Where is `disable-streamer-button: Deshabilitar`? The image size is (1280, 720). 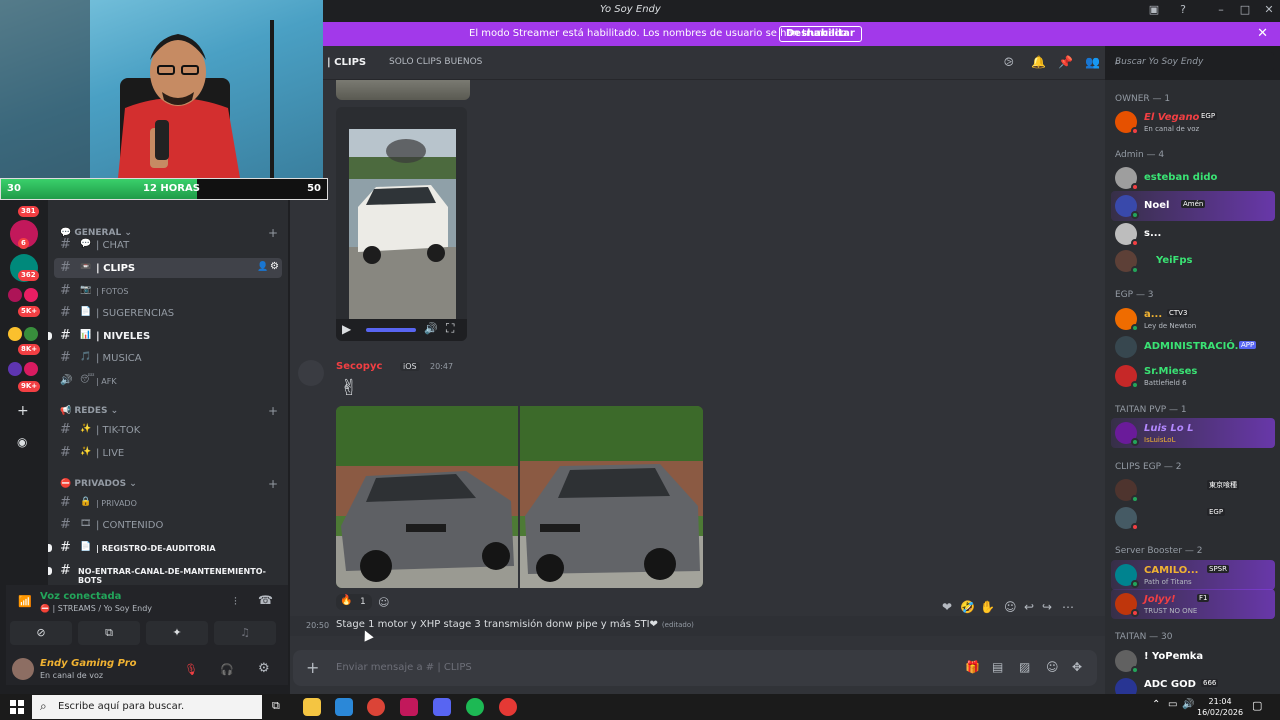
disable-streamer-button: Deshabilitar is located at coordinates (820, 34).